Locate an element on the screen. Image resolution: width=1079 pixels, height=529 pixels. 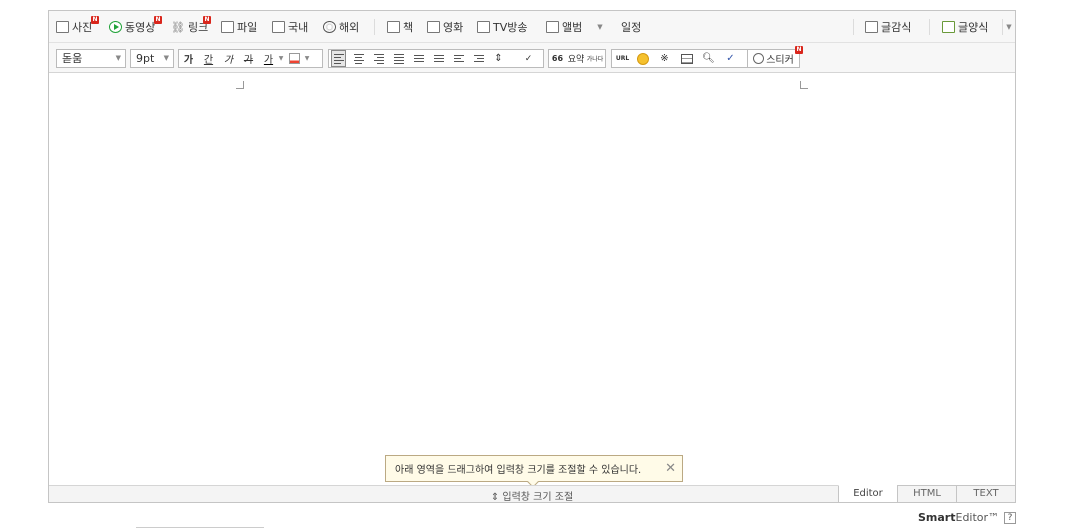
line-height-button: ⇕ is located at coordinates (498, 58).